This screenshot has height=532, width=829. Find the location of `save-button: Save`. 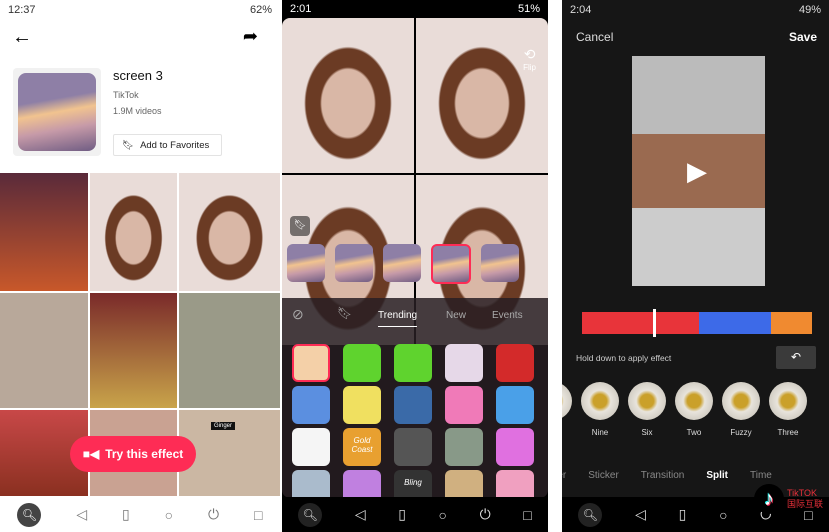

save-button: Save is located at coordinates (803, 37).